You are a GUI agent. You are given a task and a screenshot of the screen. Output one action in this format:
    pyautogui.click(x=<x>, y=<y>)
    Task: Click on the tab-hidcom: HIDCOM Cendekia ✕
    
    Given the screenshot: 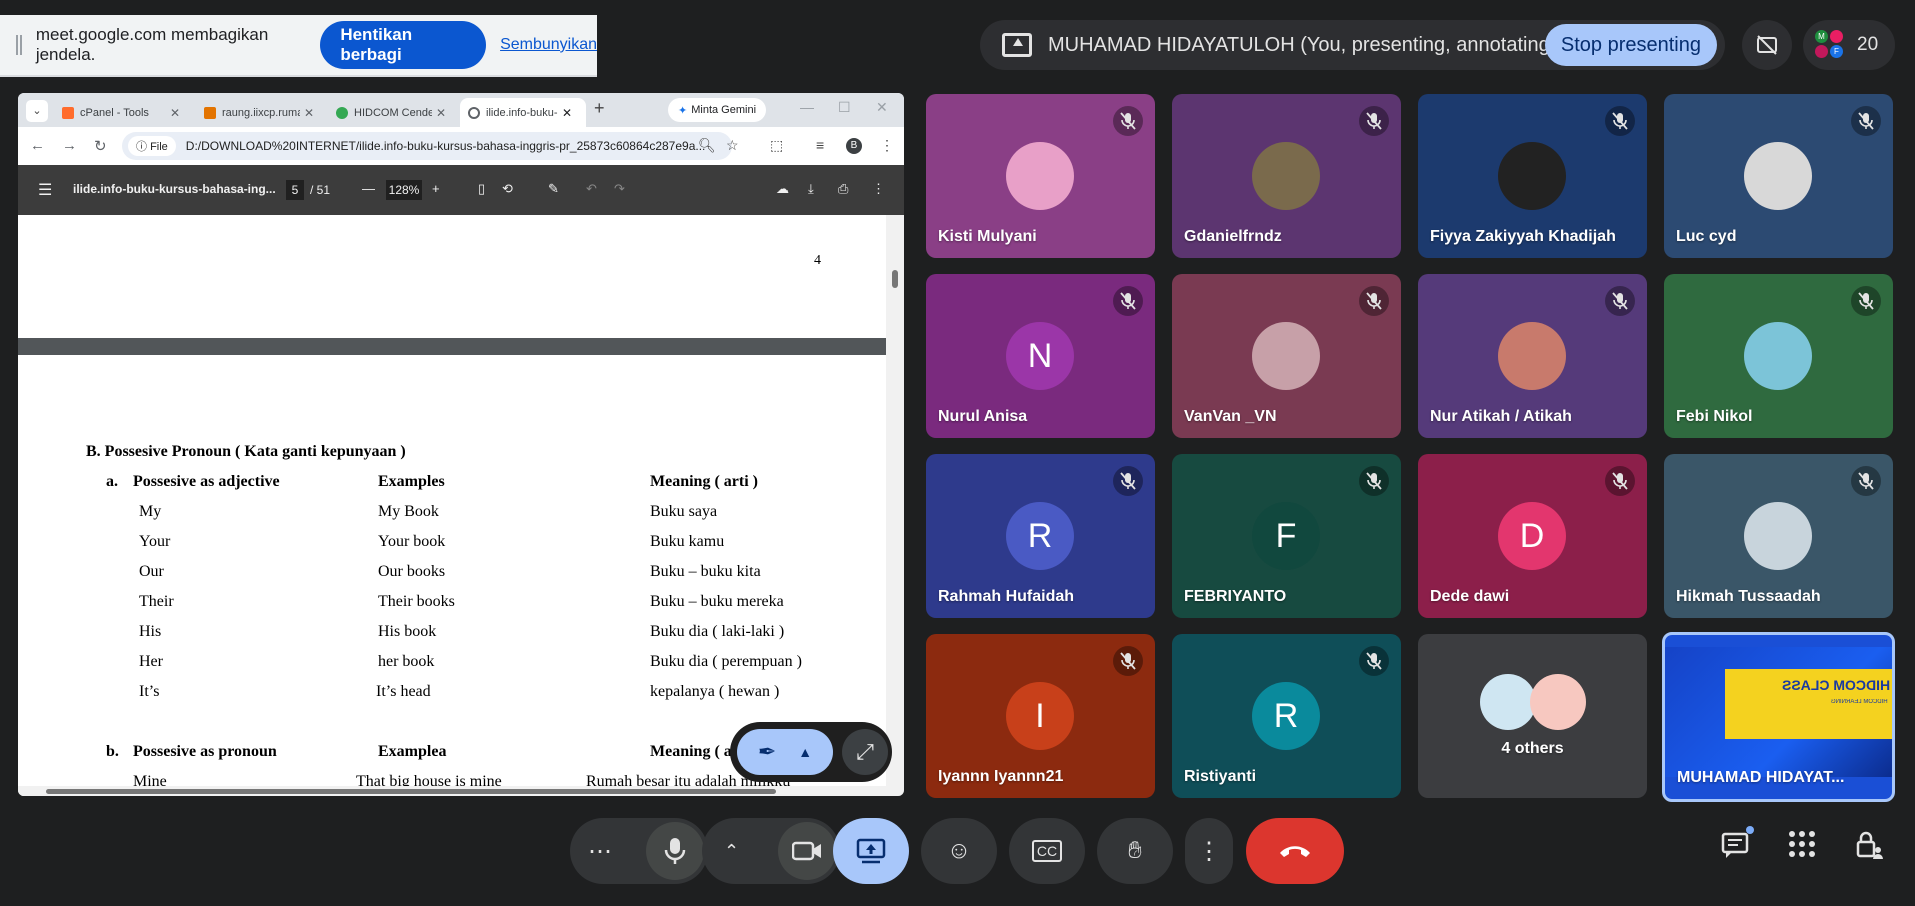 What is the action you would take?
    pyautogui.click(x=394, y=112)
    